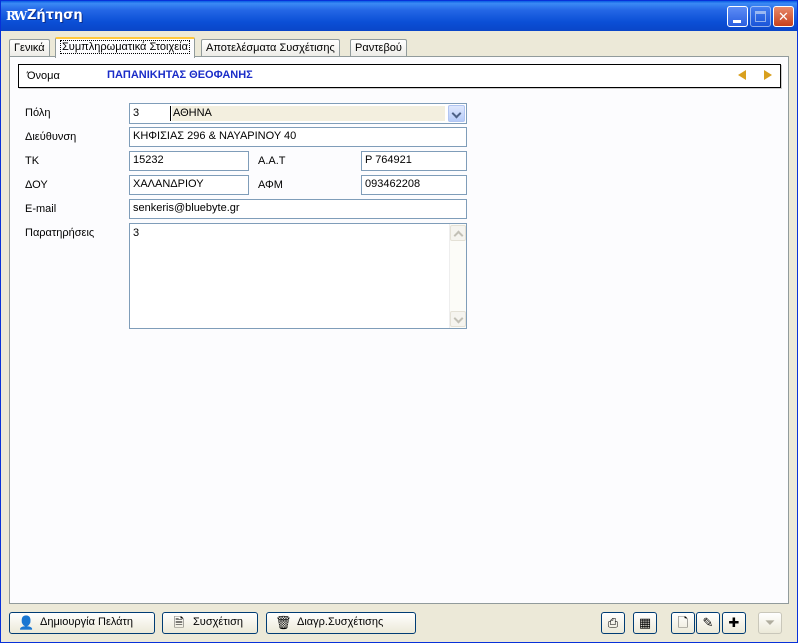  Describe the element at coordinates (136, 113) in the screenshot. I see `city-code: 3` at that location.